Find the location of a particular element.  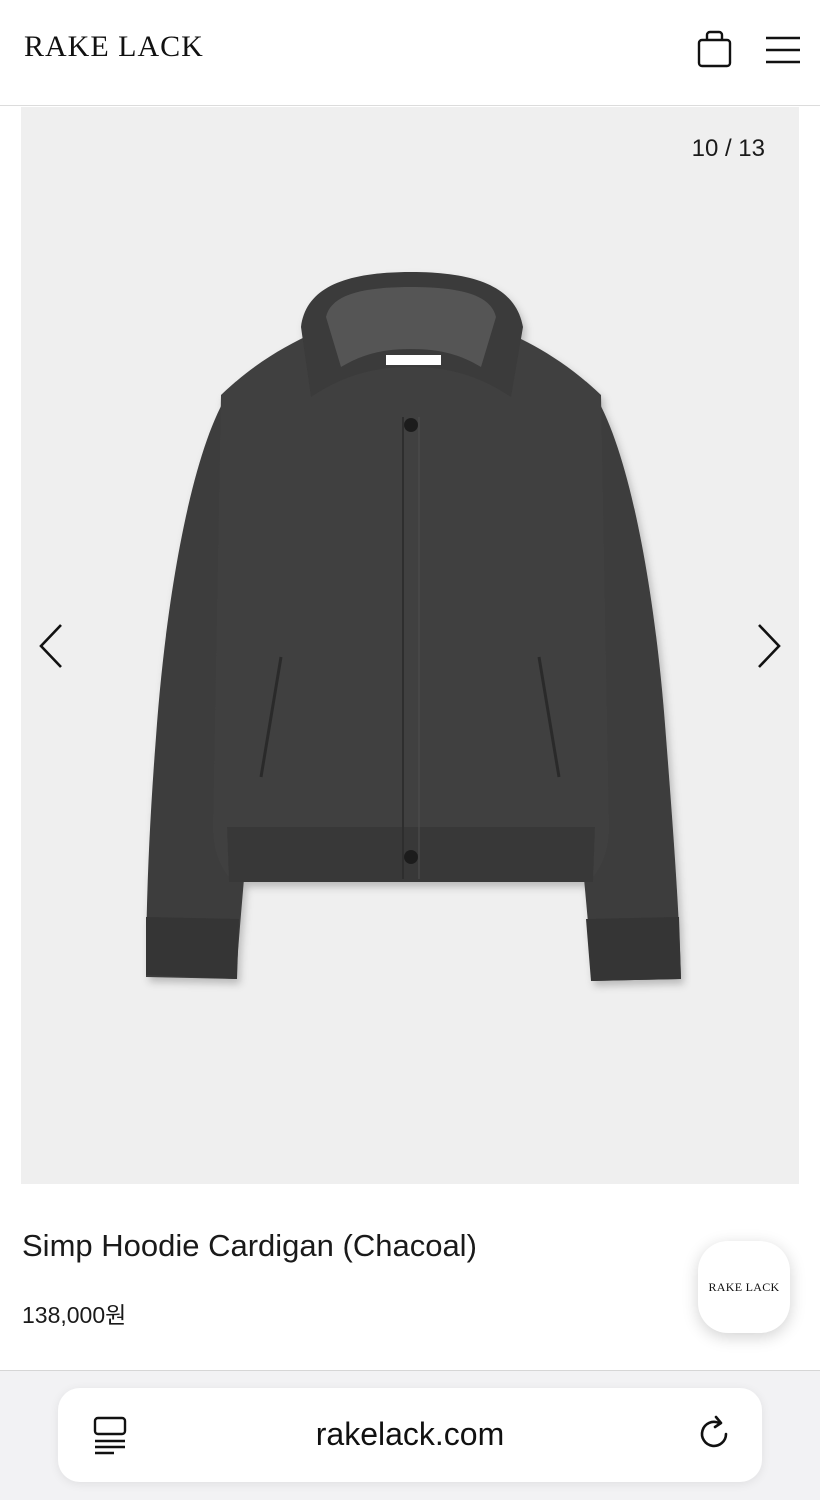

brand-logo: RAKE LACK is located at coordinates (114, 47).